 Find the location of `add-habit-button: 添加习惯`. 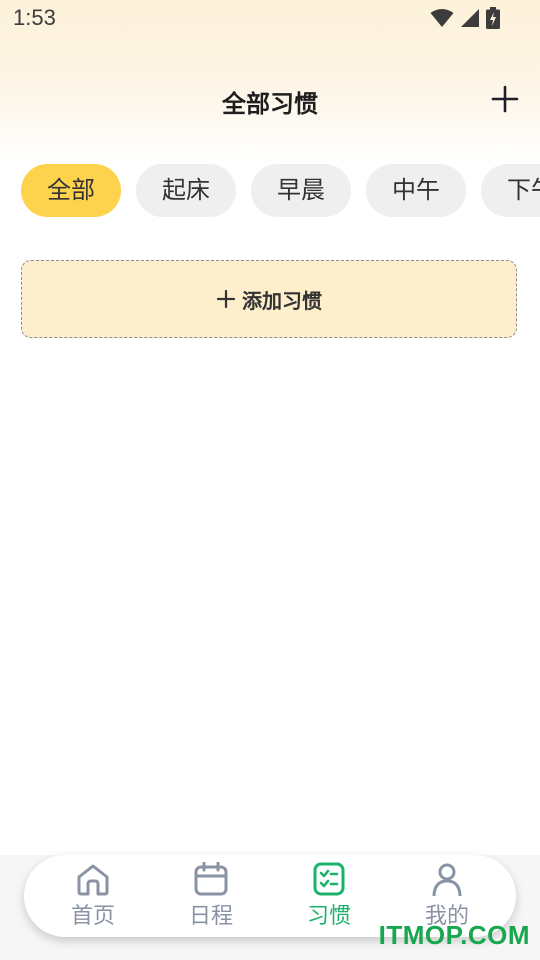

add-habit-button: 添加习惯 is located at coordinates (269, 299).